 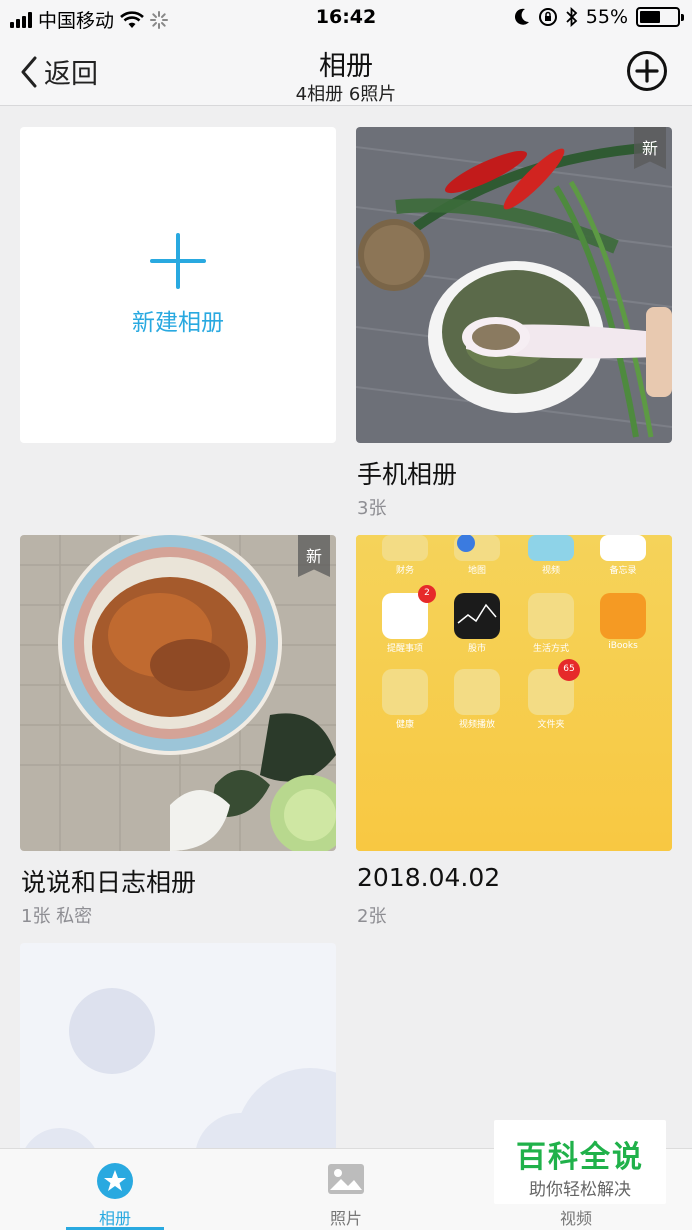 I want to click on tab-label: 相册, so click(x=114, y=1218).